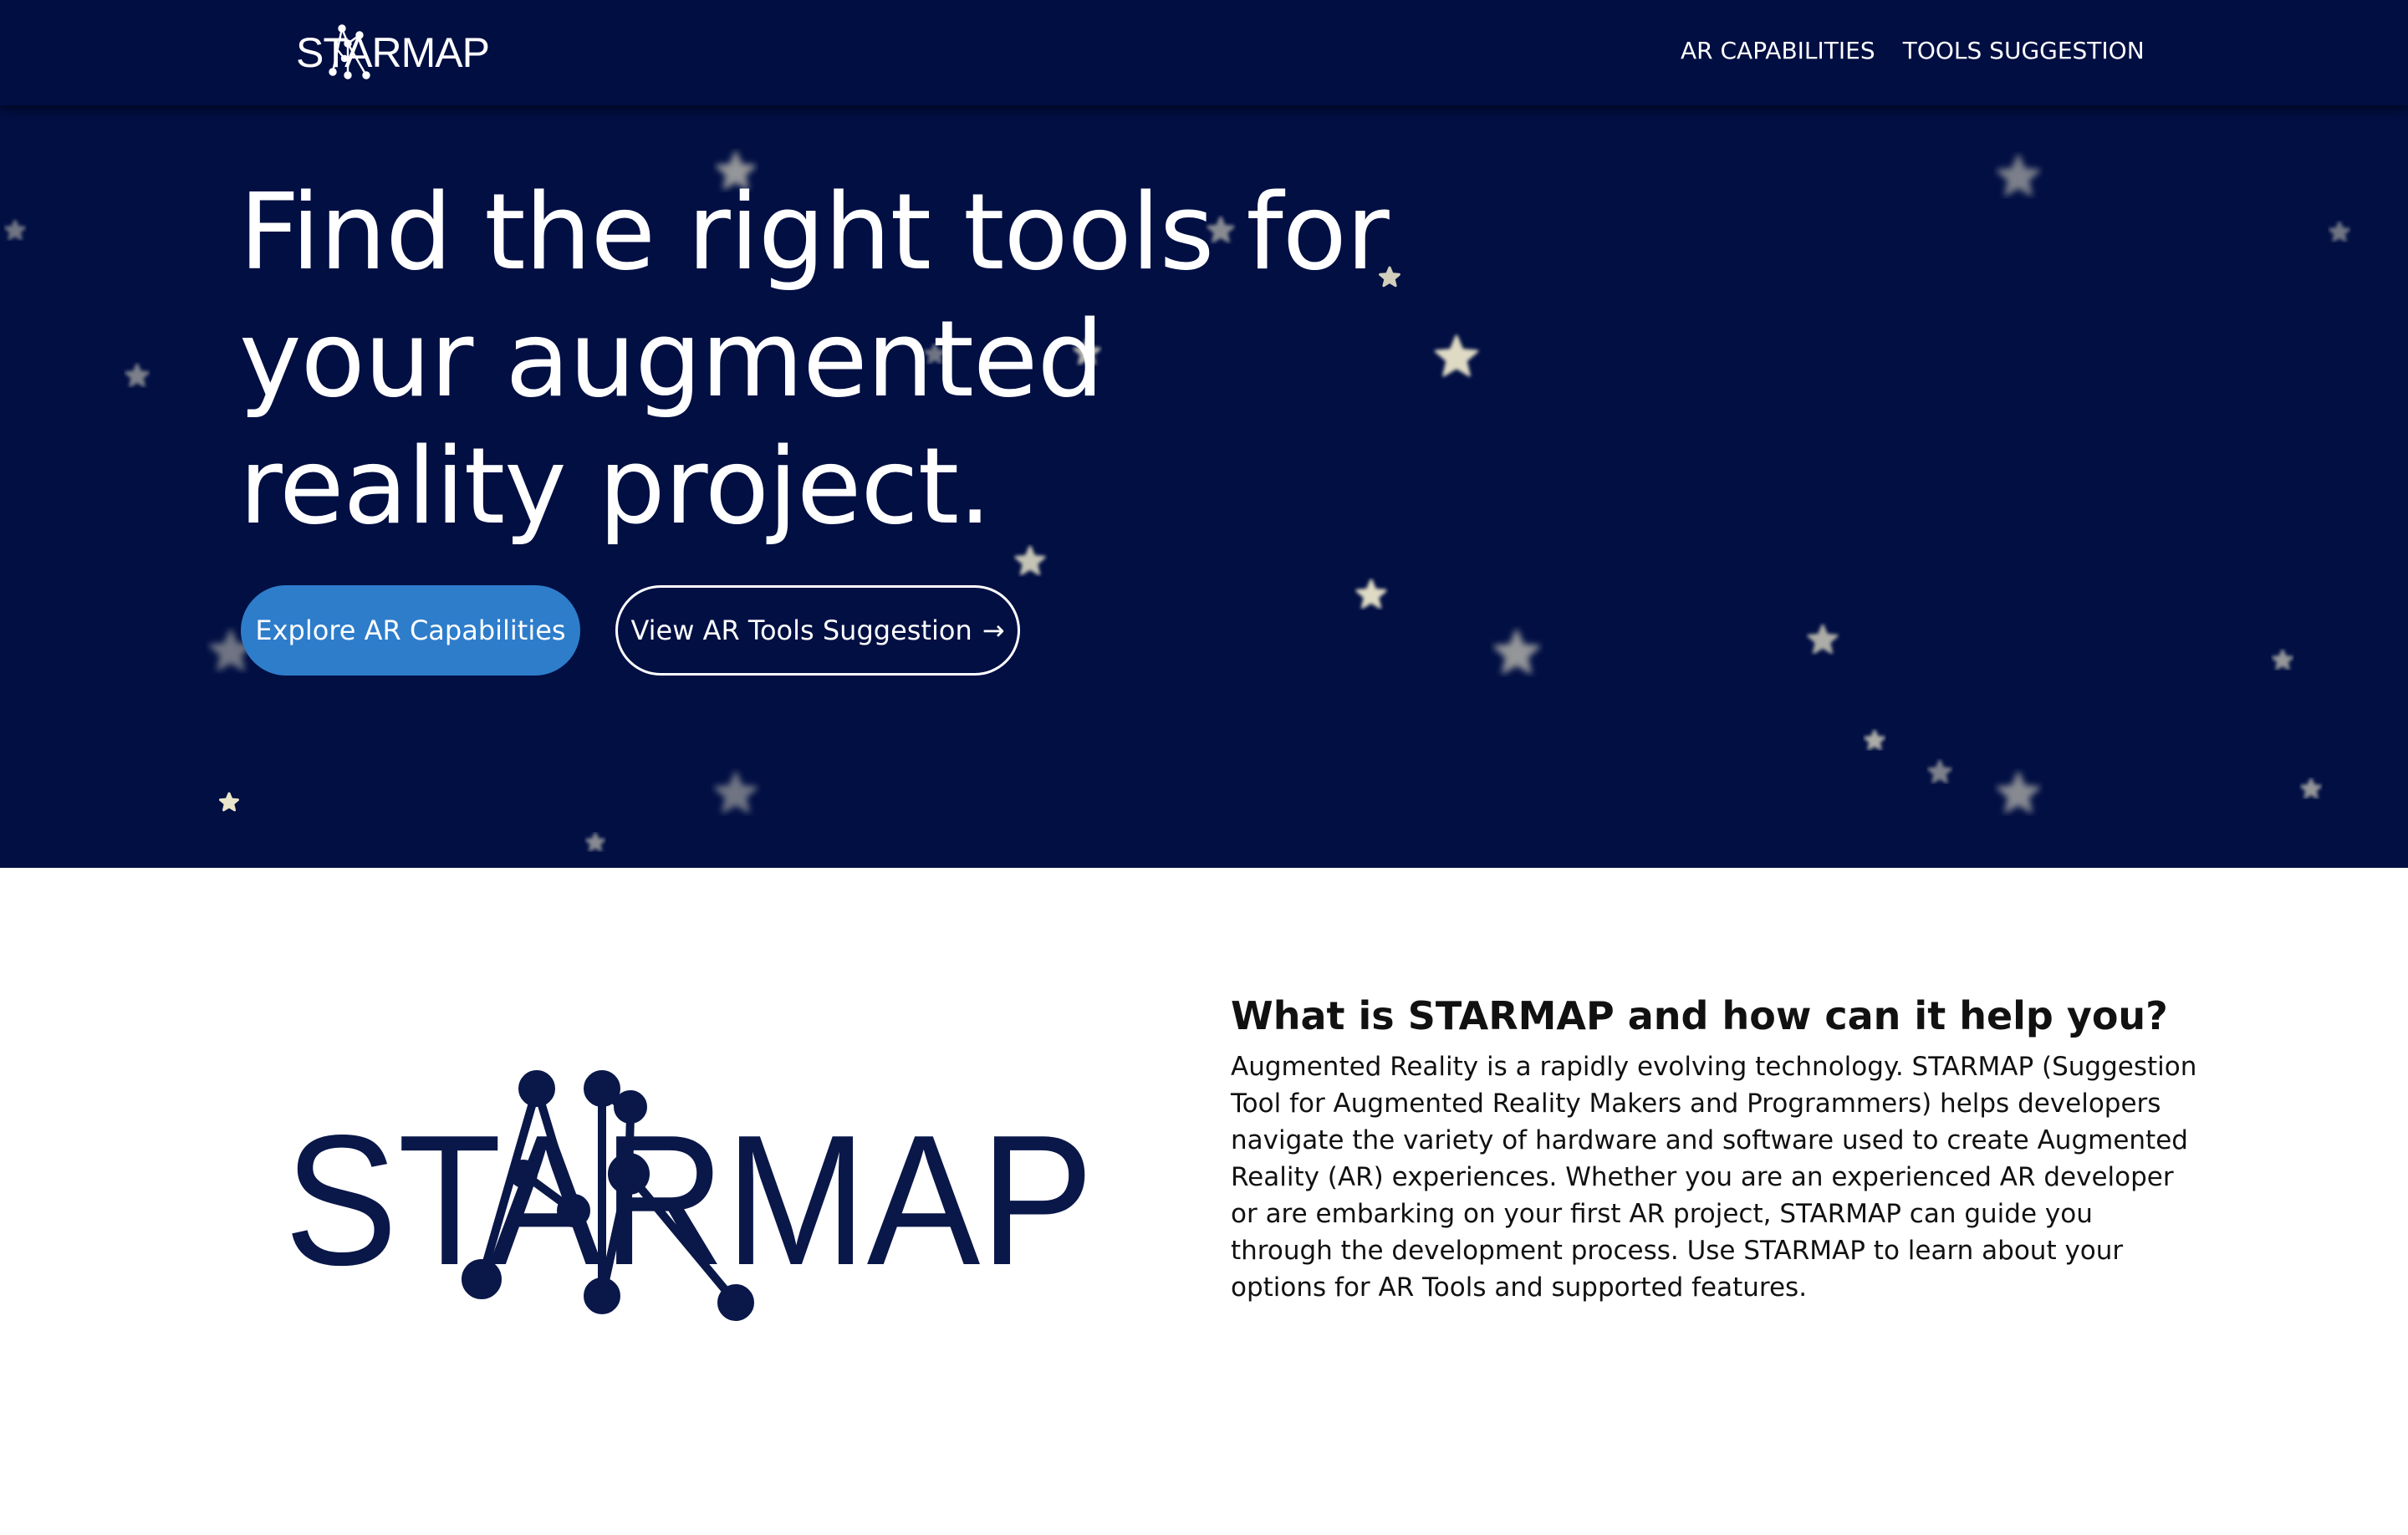 The height and width of the screenshot is (1535, 2408). I want to click on view-tools-button-label: View AR Tools Suggestion, so click(801, 630).